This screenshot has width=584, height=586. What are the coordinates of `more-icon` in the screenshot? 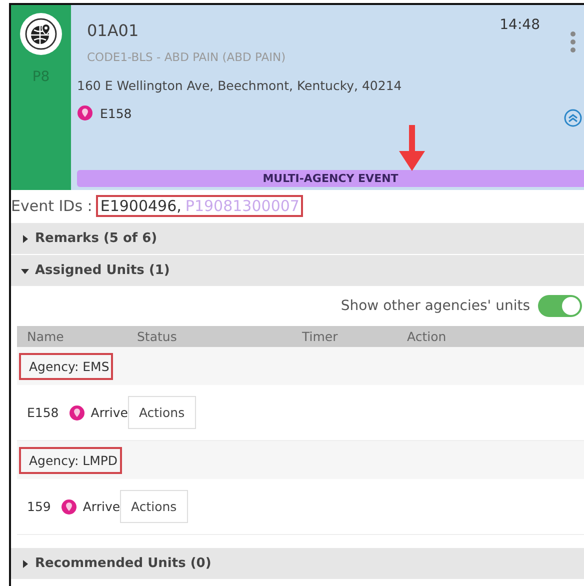 It's located at (573, 42).